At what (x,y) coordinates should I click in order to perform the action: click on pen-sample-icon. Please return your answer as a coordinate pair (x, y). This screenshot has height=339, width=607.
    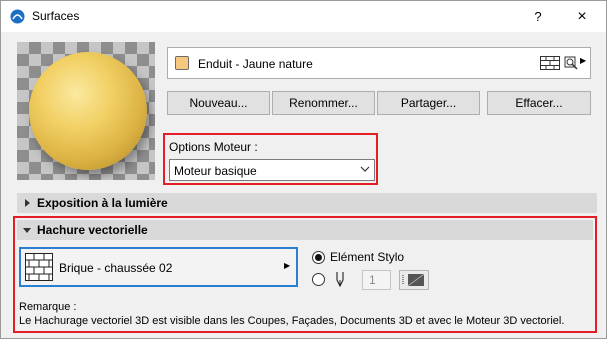
    Looking at the image, I should click on (414, 280).